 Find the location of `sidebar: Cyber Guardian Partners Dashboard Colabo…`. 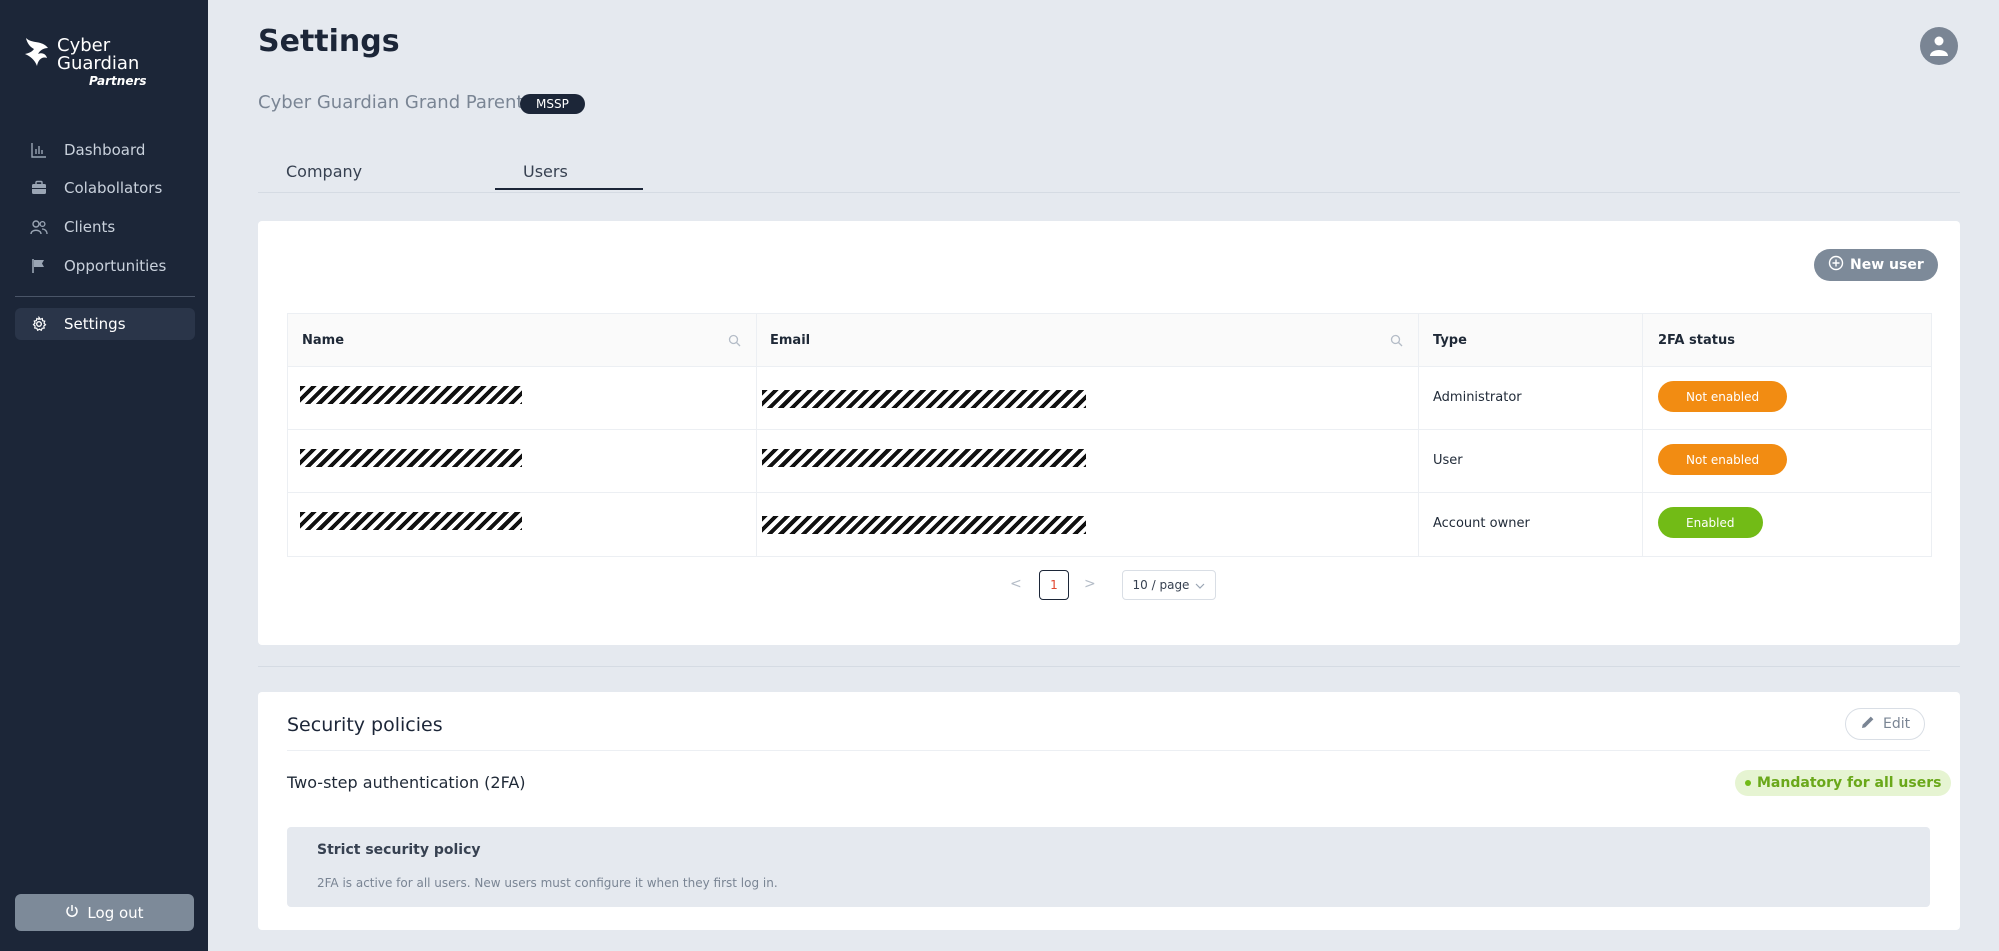

sidebar: Cyber Guardian Partners Dashboard Colabo… is located at coordinates (104, 475).